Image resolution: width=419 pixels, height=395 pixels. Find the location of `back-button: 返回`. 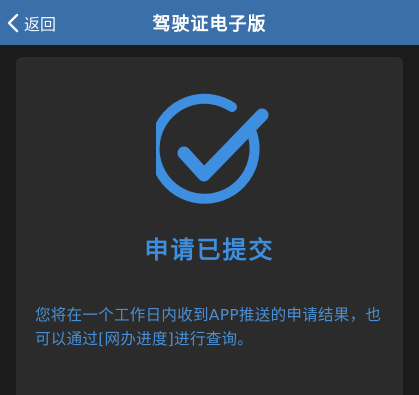

back-button: 返回 is located at coordinates (31, 22).